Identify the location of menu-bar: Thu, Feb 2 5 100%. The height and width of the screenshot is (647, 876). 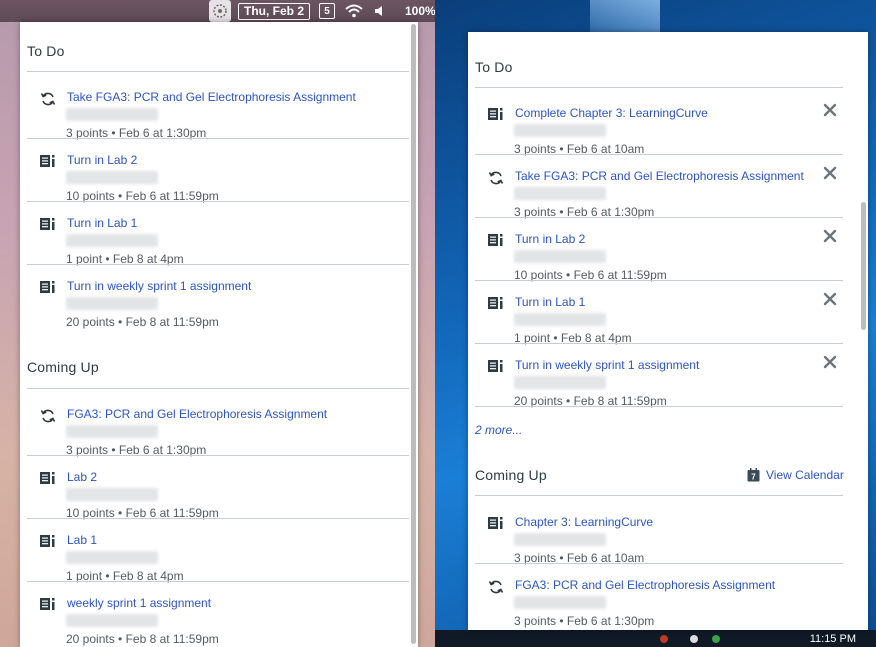
(218, 11).